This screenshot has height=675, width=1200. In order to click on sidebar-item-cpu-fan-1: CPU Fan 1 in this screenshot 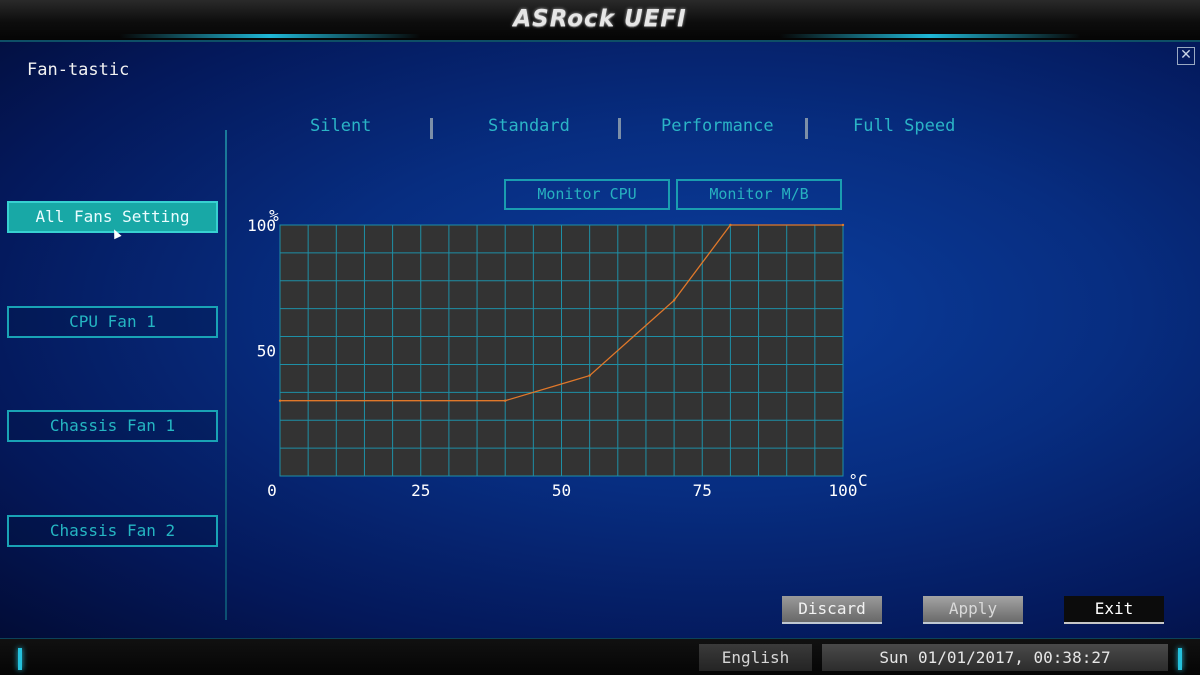, I will do `click(112, 322)`.